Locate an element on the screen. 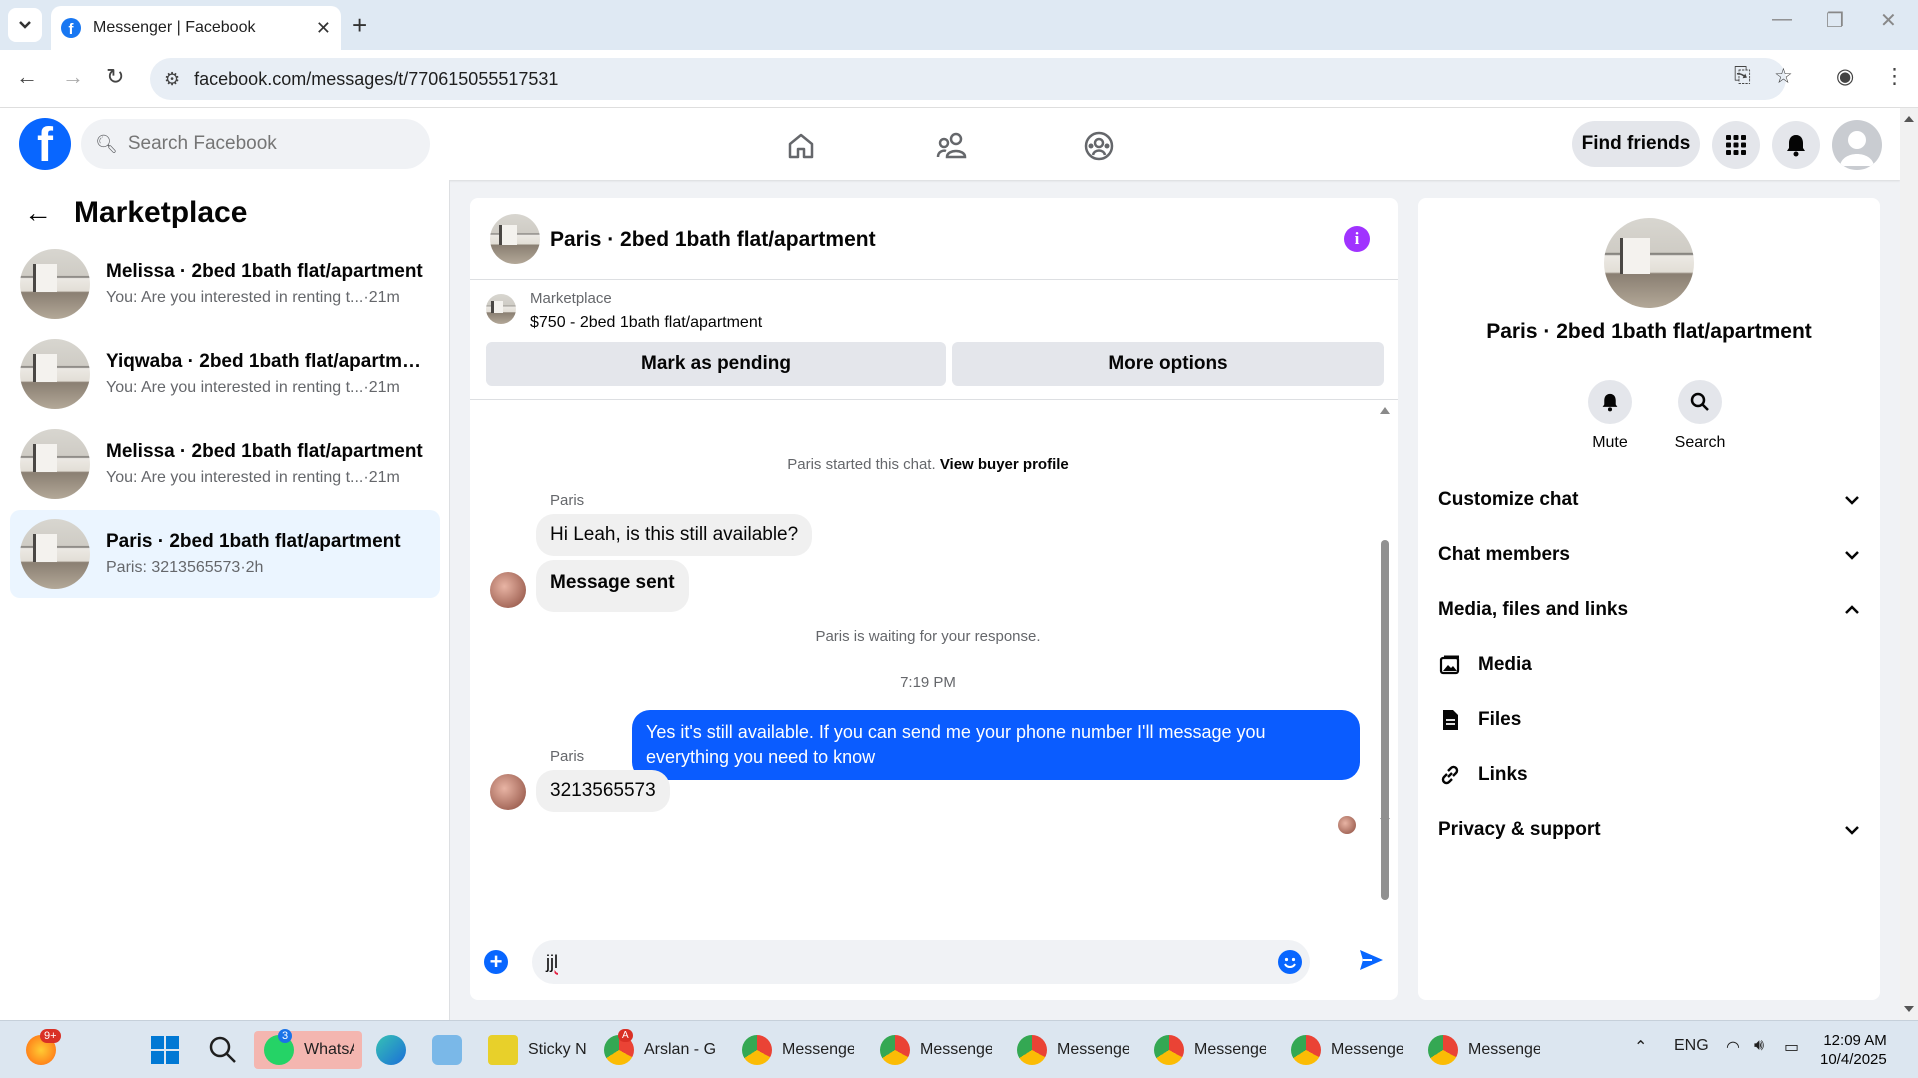 The width and height of the screenshot is (1918, 1078). media-files-links-row: Media, files and links is located at coordinates (1649, 610).